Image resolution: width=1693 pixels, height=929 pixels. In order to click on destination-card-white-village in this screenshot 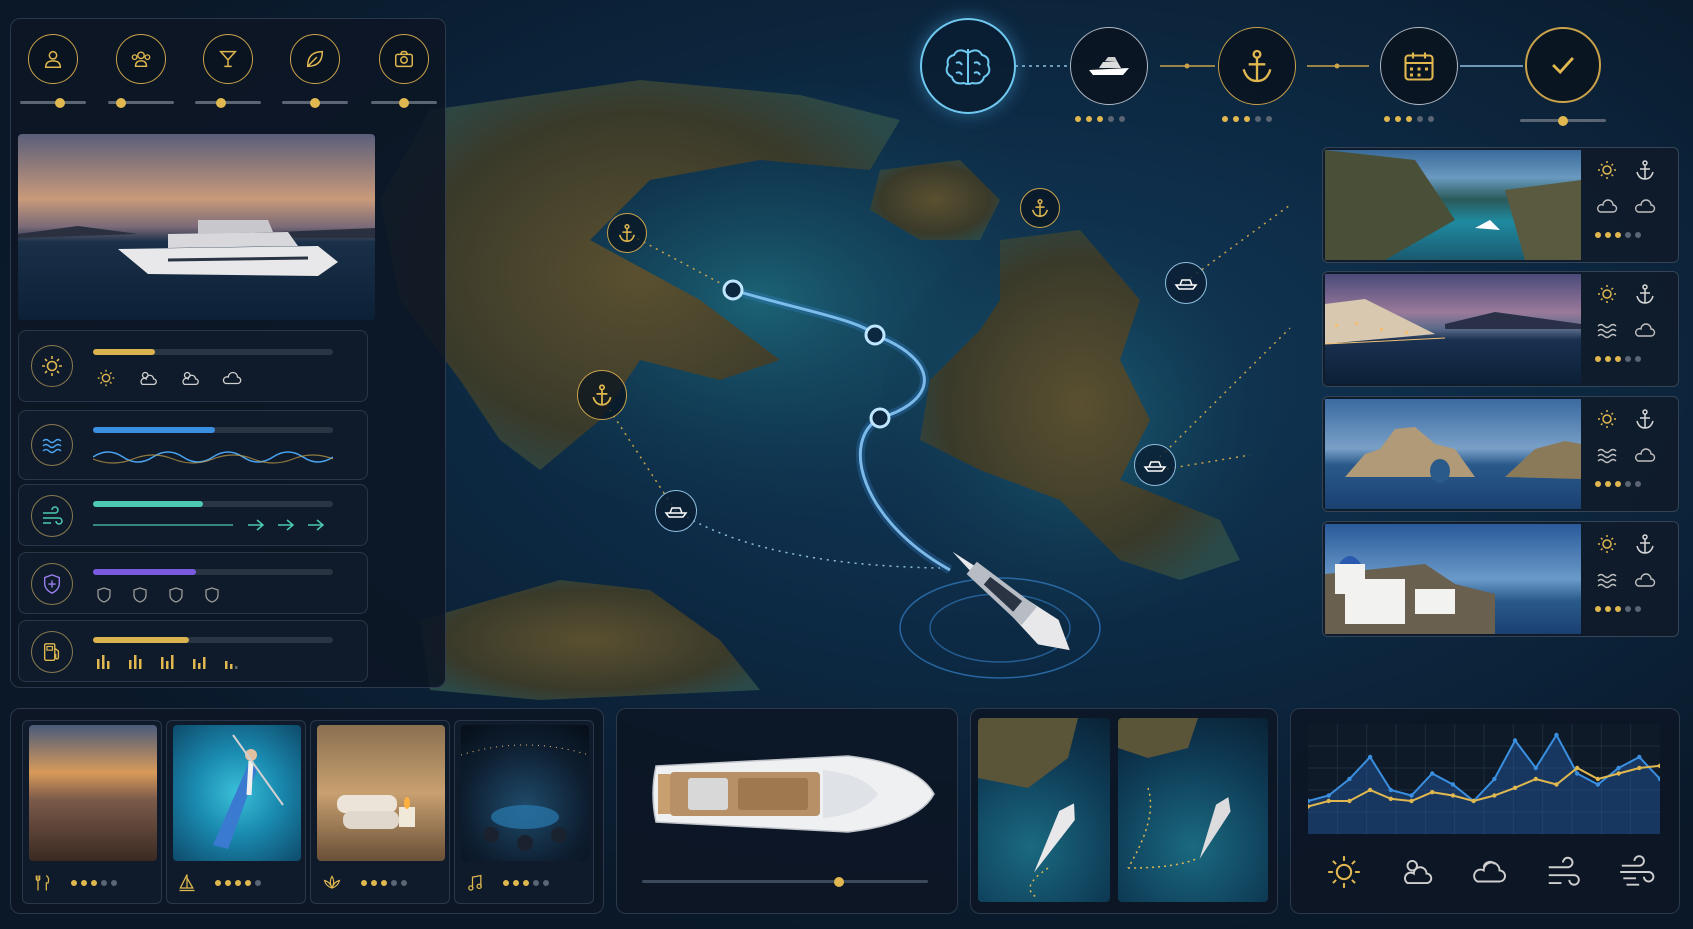, I will do `click(1500, 579)`.